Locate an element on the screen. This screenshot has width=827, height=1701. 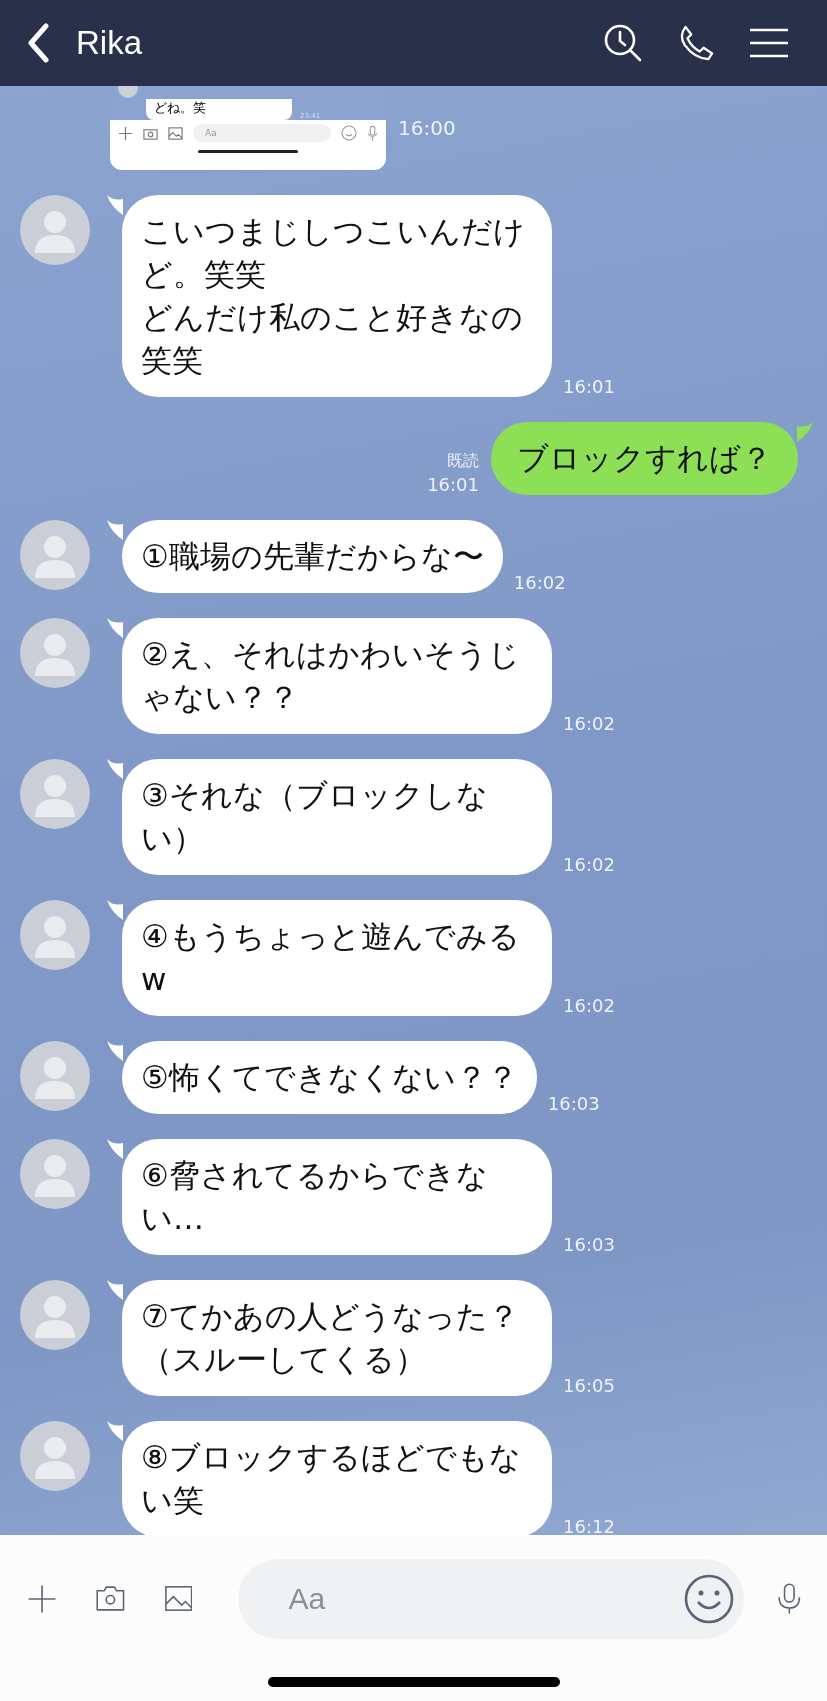
input-field: Aa is located at coordinates (262, 133).